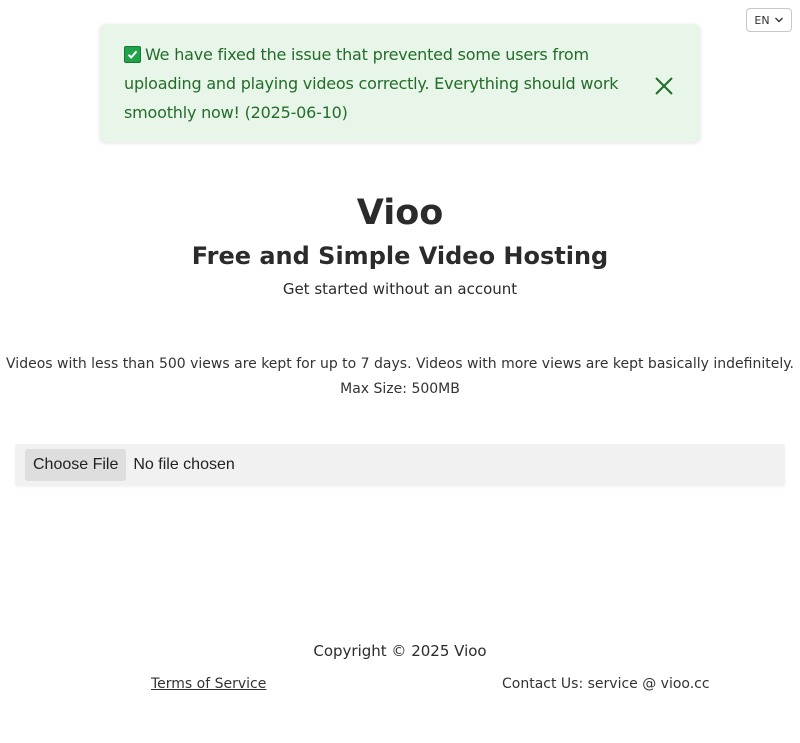 The height and width of the screenshot is (743, 800). I want to click on max-size: Max Size: 500MB, so click(400, 389).